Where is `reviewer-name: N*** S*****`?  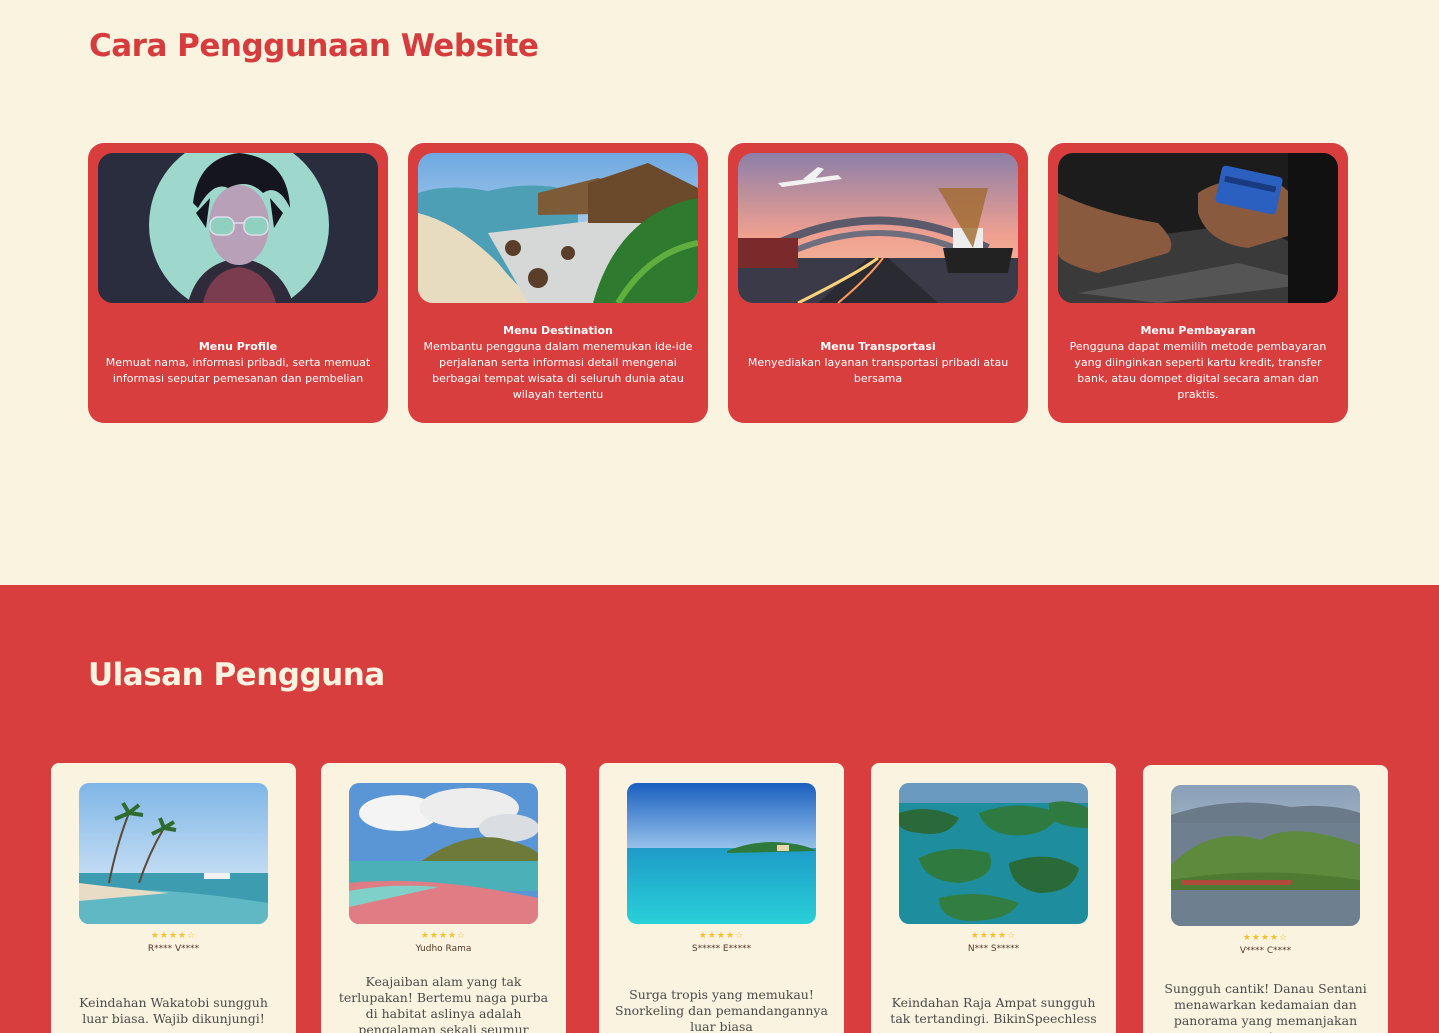 reviewer-name: N*** S***** is located at coordinates (993, 949).